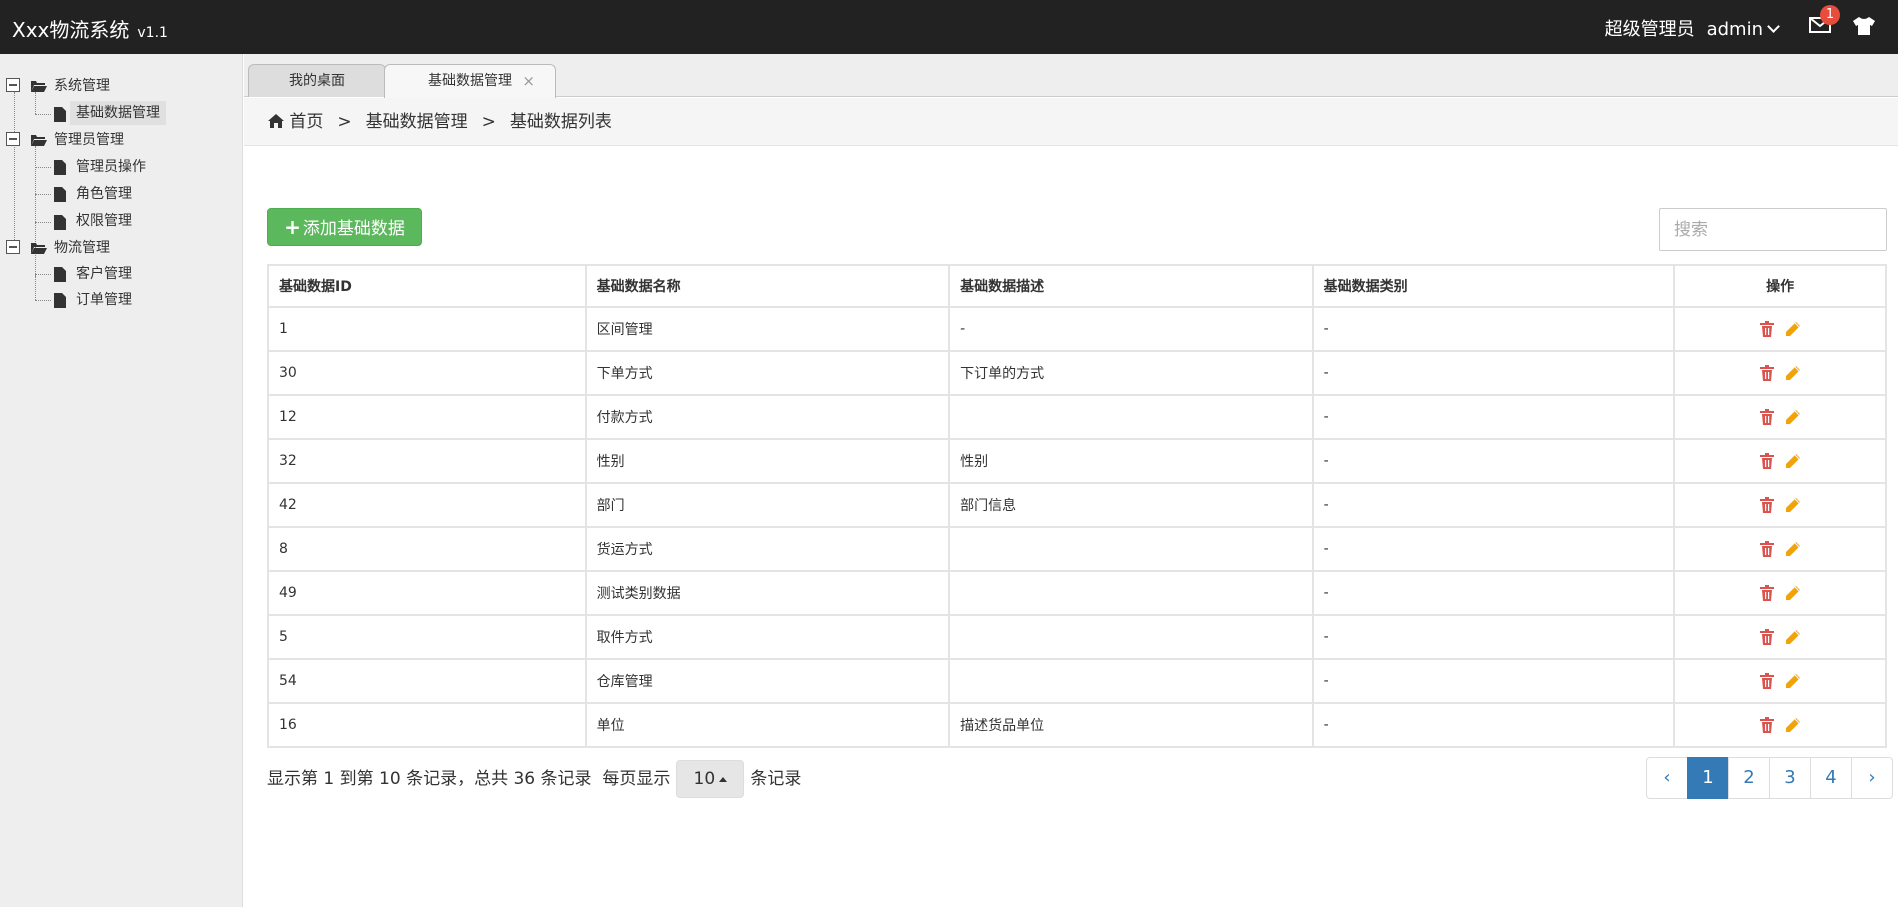 This screenshot has height=907, width=1898. I want to click on cell-id: 8, so click(427, 549).